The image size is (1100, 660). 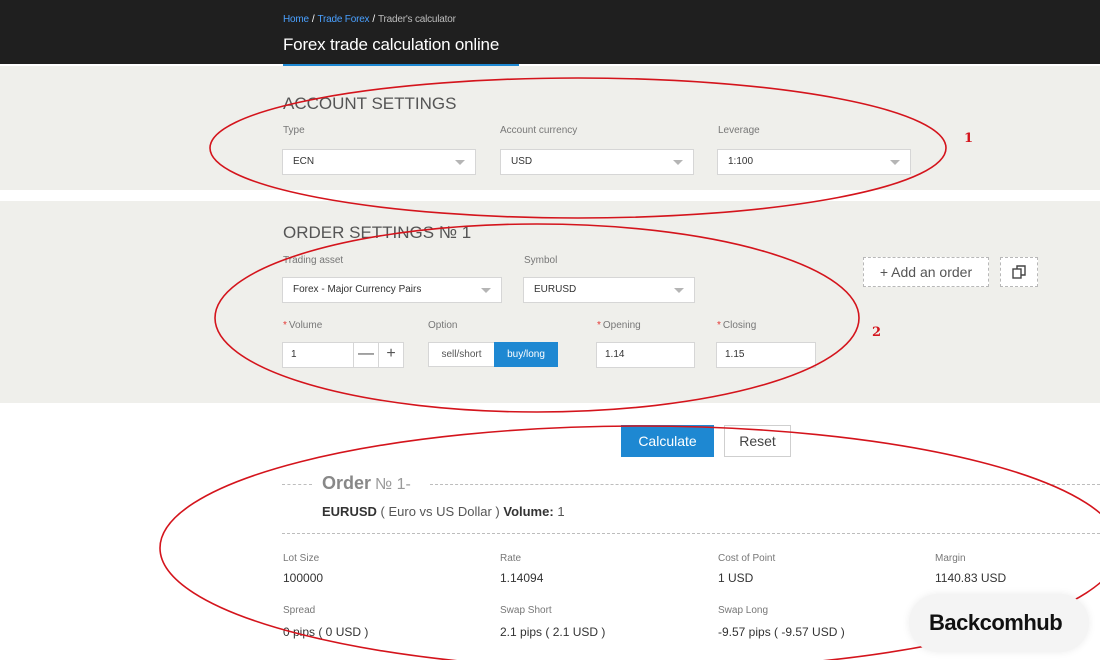 I want to click on opening-input: 1.14, so click(x=645, y=355).